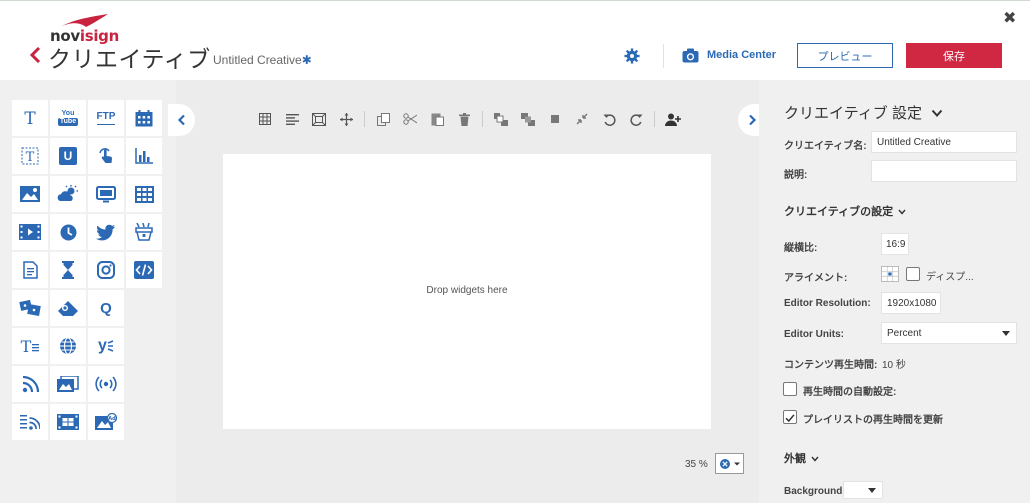  What do you see at coordinates (555, 119) in the screenshot?
I see `center-icon` at bounding box center [555, 119].